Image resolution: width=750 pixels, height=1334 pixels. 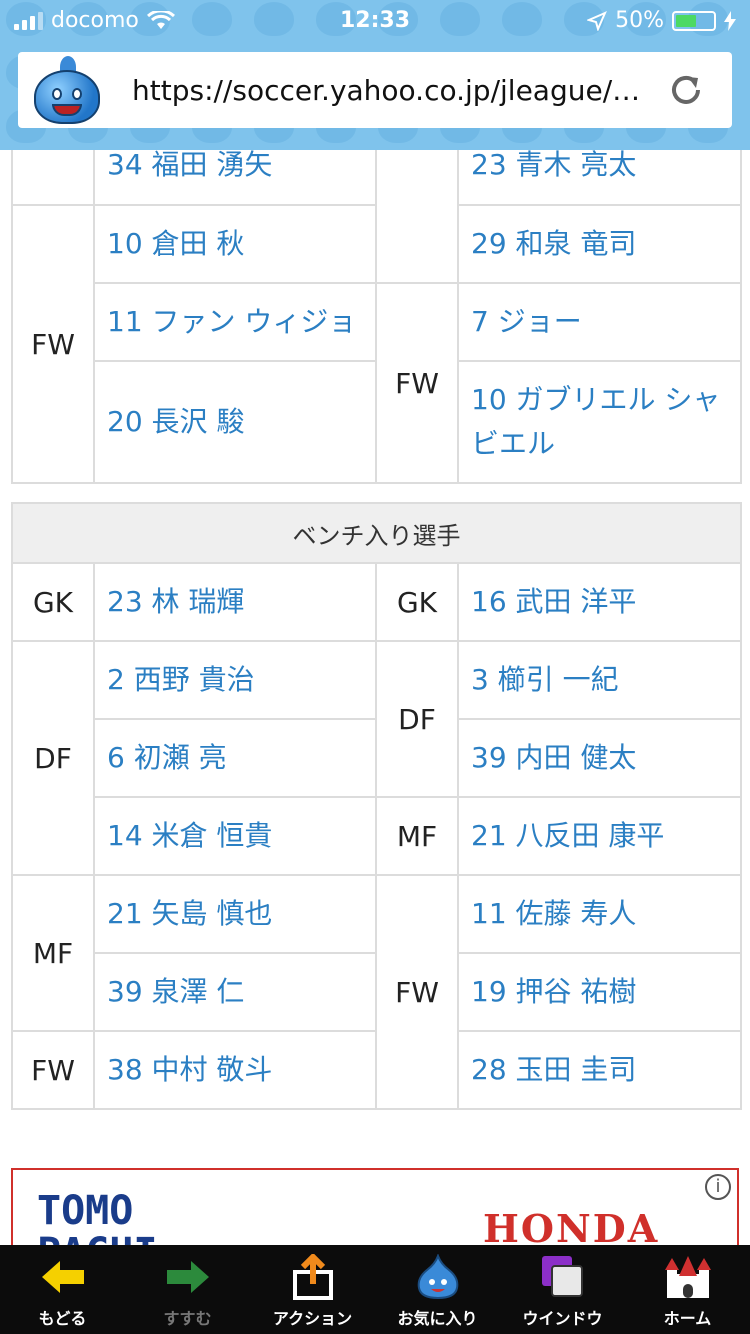 I want to click on player-link: 38 中村 敬斗, so click(x=235, y=1070).